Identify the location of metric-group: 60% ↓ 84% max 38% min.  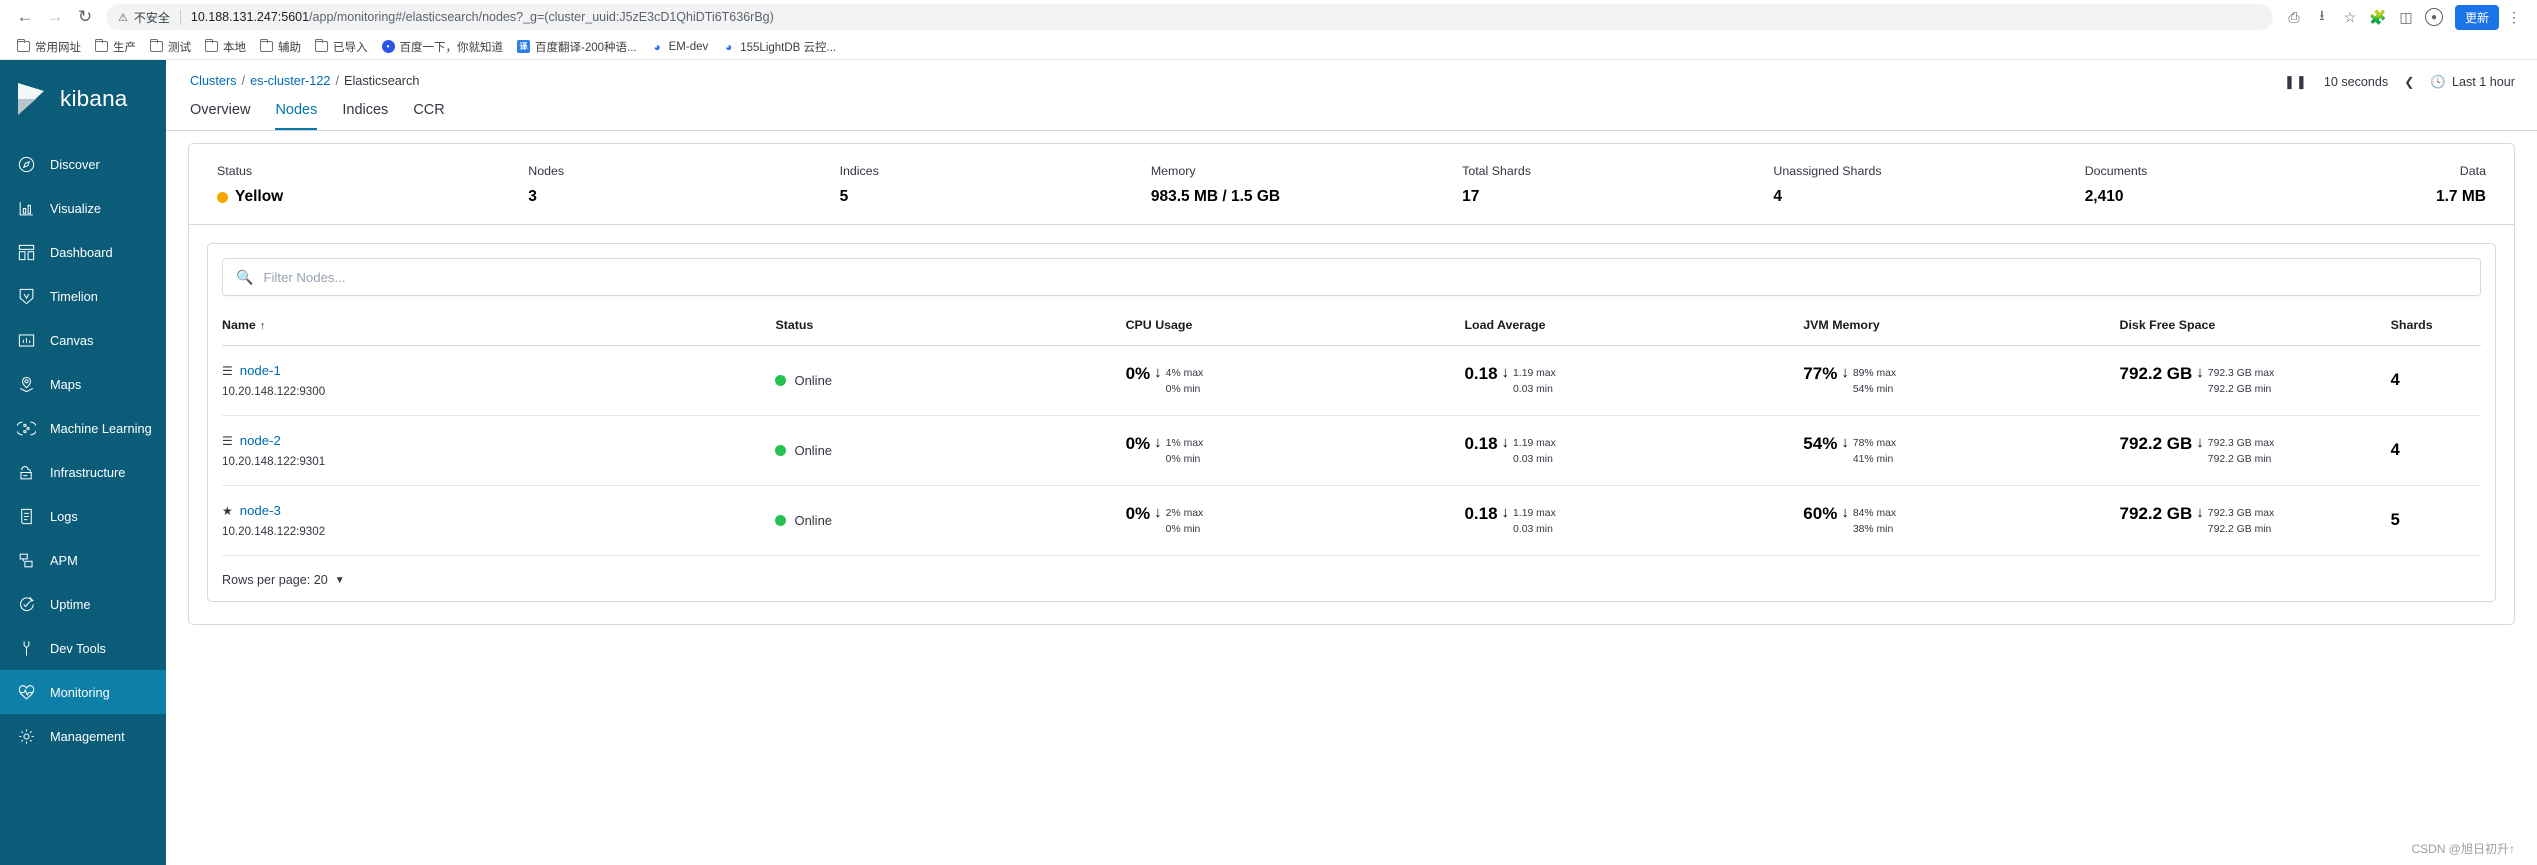
(1961, 520).